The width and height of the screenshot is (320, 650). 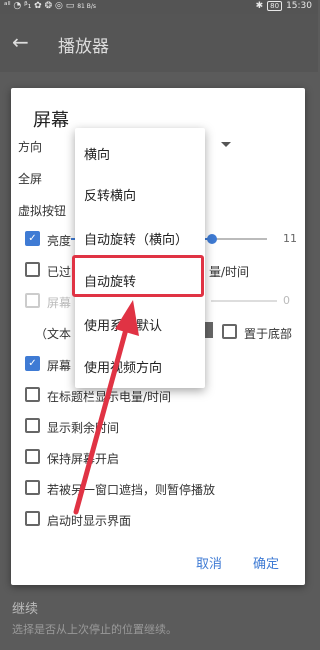 I want to click on annotation-arrow-icon, so click(x=106, y=407).